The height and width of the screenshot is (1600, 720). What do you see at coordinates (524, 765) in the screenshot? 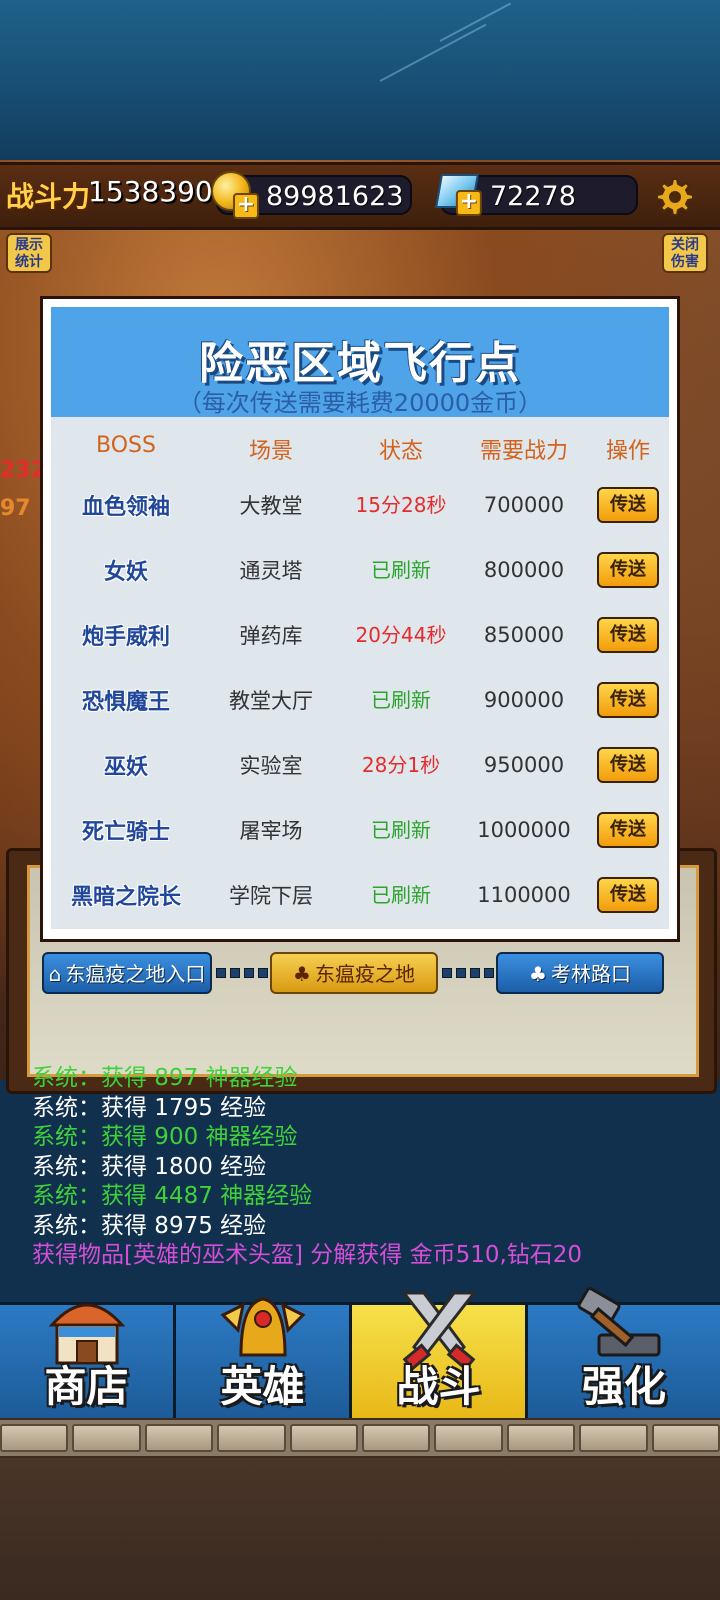
I see `required-power: 950000` at bounding box center [524, 765].